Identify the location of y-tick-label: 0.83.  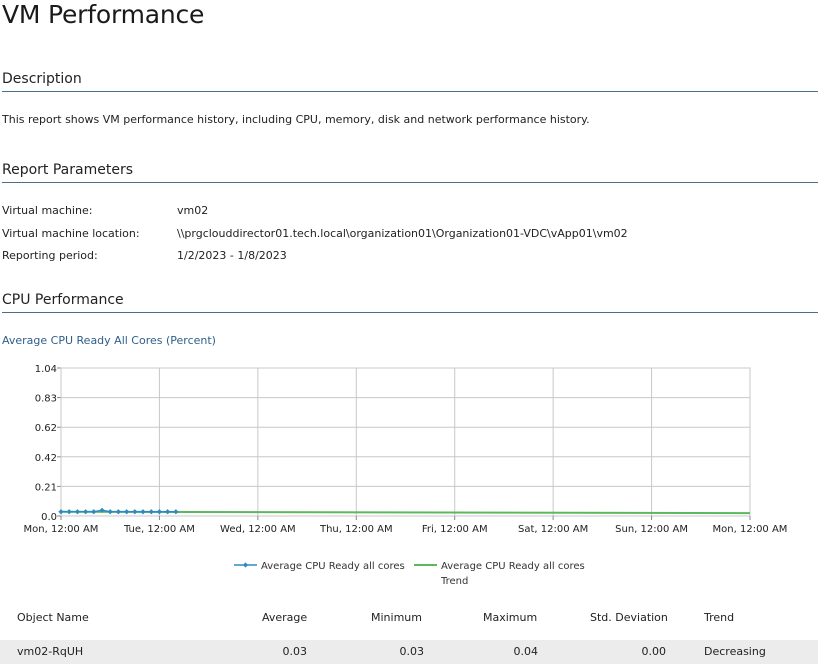
(46, 399).